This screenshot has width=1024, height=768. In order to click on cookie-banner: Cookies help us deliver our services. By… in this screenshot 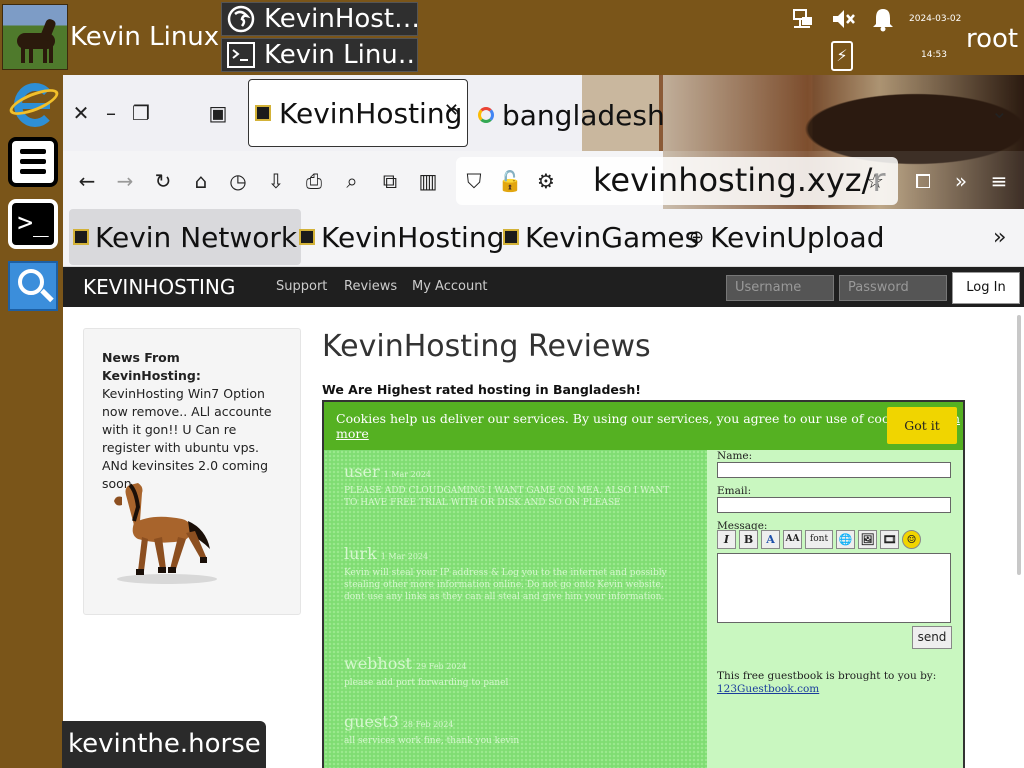, I will do `click(643, 426)`.